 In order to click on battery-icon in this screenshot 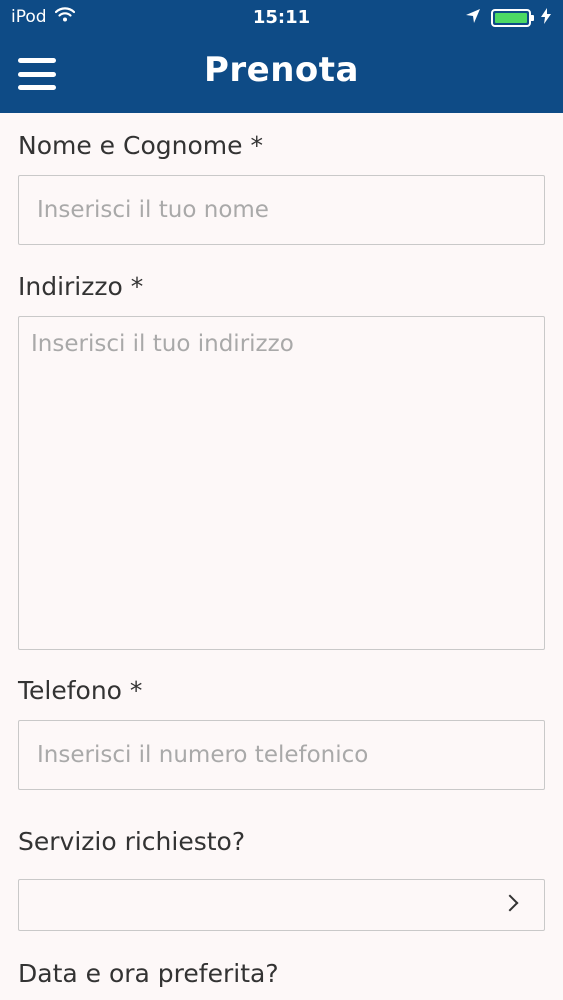, I will do `click(512, 18)`.